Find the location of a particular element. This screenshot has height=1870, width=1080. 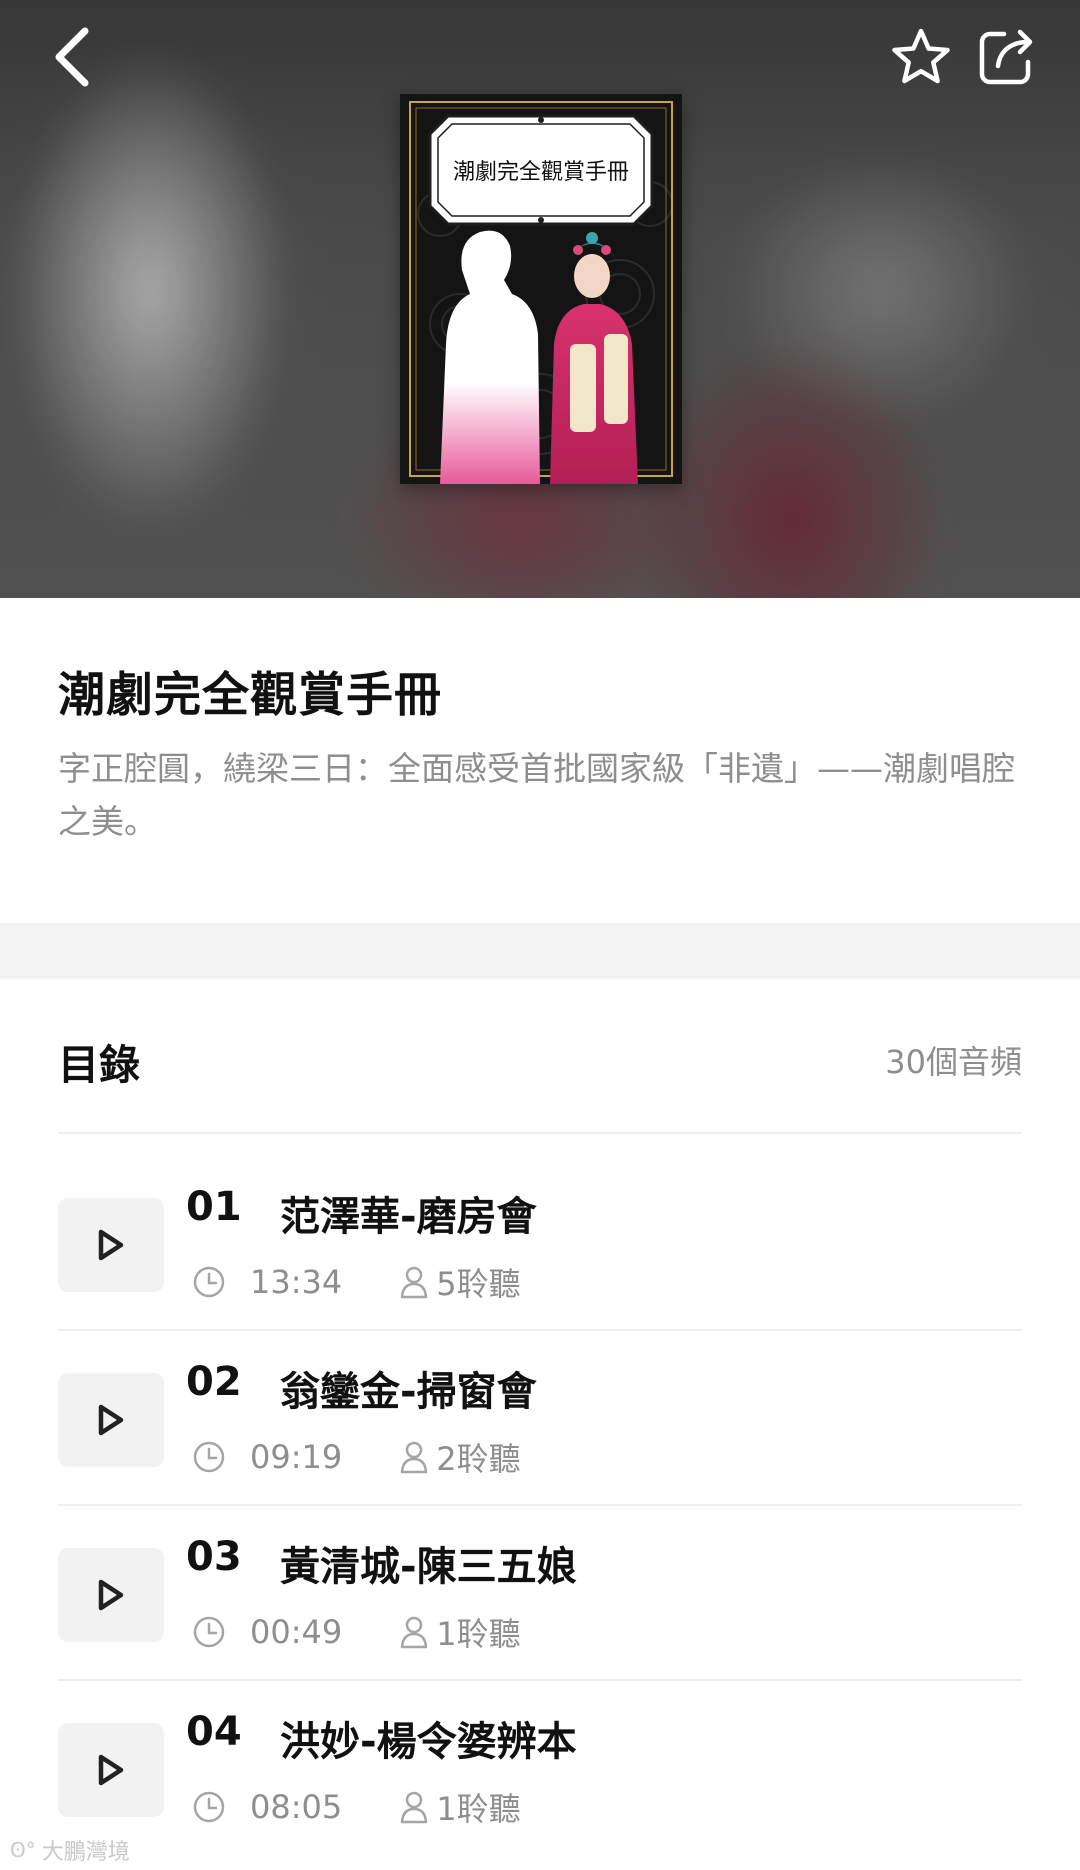

chevron-left-icon is located at coordinates (72, 57).